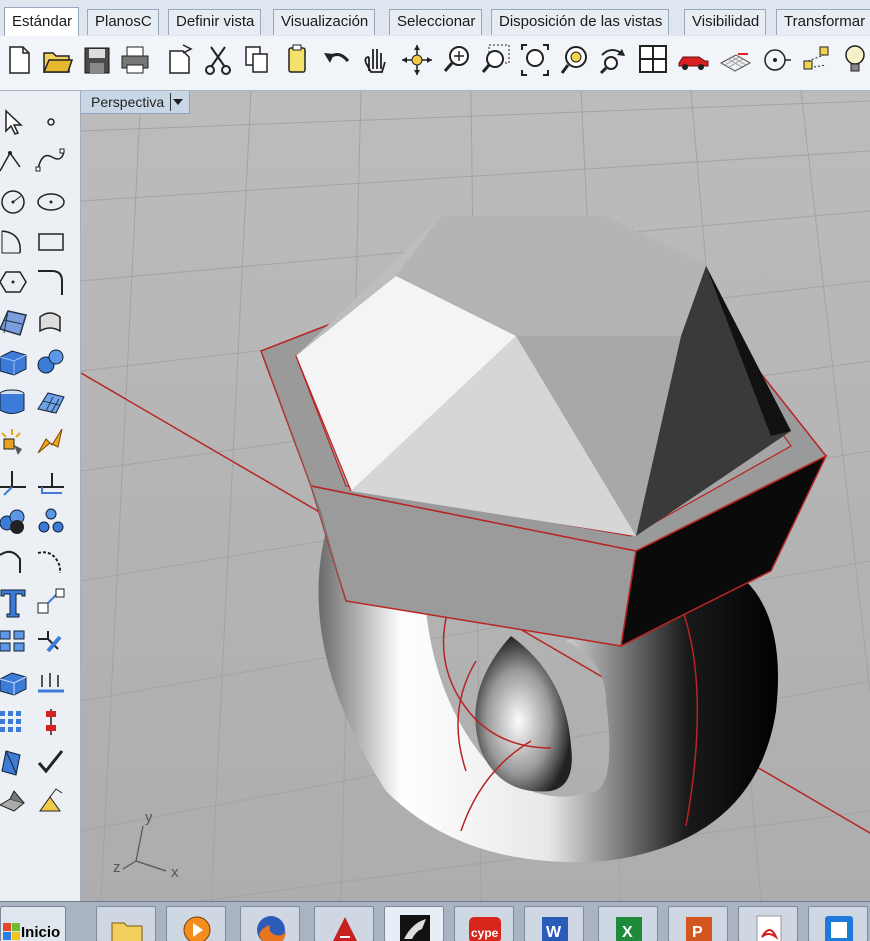 This screenshot has height=941, width=870. Describe the element at coordinates (854, 60) in the screenshot. I see `lightbulb-icon` at that location.